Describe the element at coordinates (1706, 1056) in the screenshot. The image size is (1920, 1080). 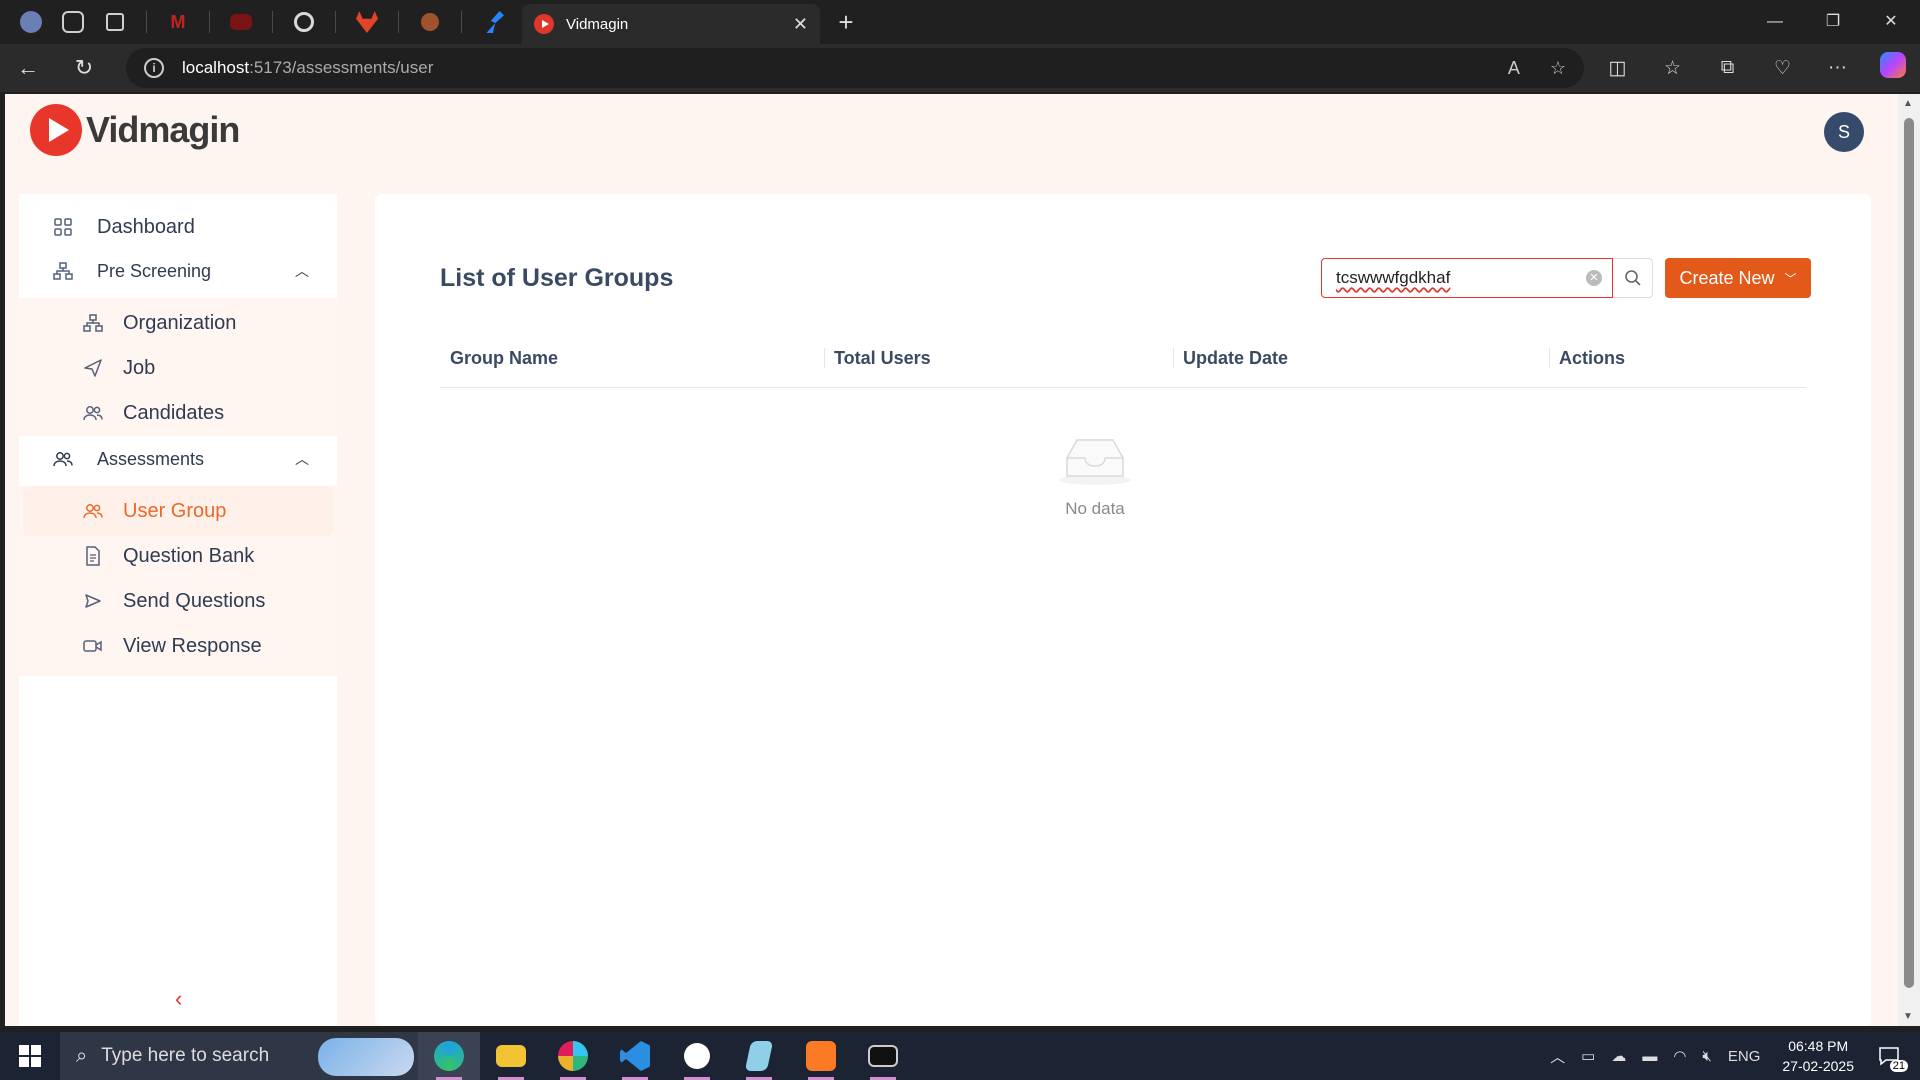
I see `volume-muted-icon: 🔇︎` at that location.